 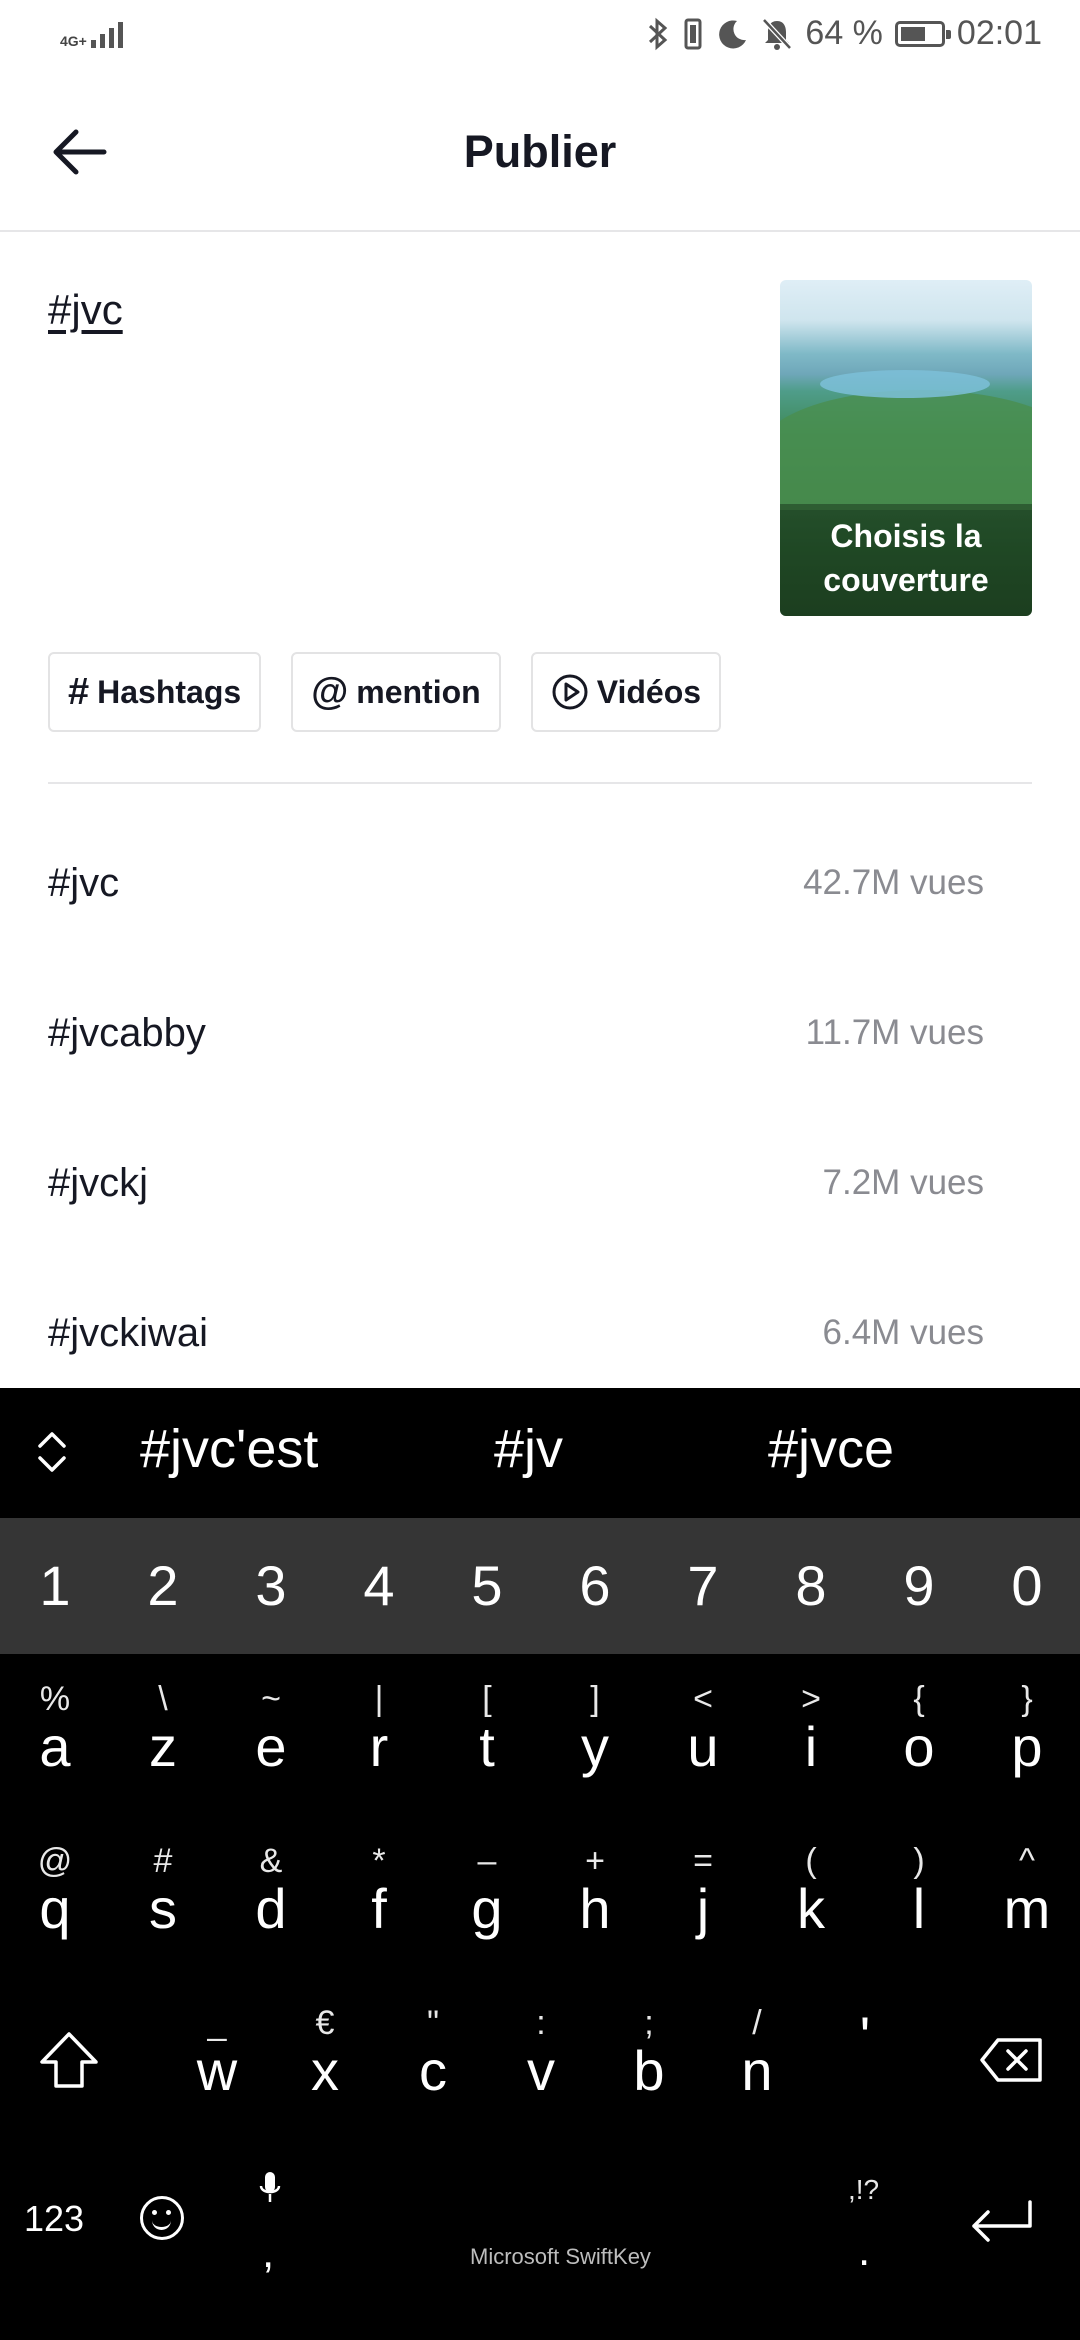 I want to click on key-e: ~ e, so click(x=271, y=1730).